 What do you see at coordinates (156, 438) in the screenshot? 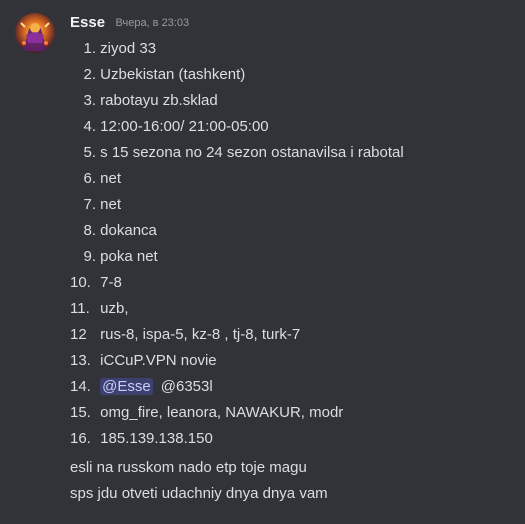
I see `list-text: 185.139.138.150` at bounding box center [156, 438].